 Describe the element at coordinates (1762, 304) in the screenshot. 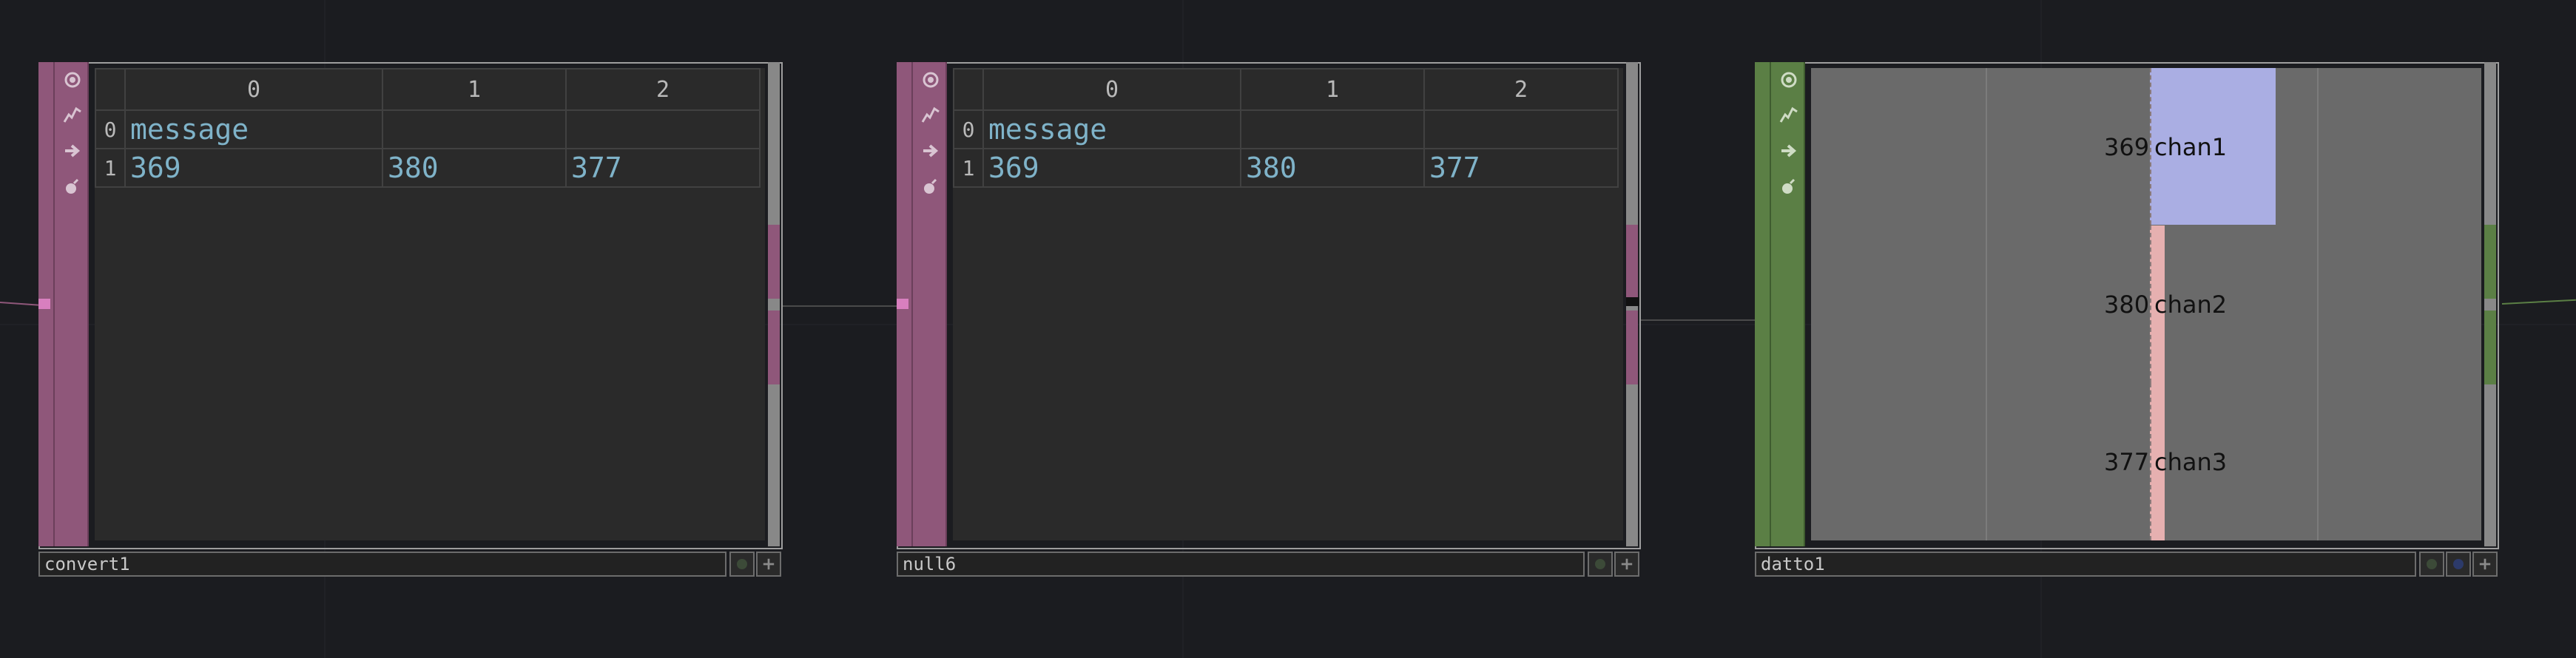

I see `node-side-strip` at that location.